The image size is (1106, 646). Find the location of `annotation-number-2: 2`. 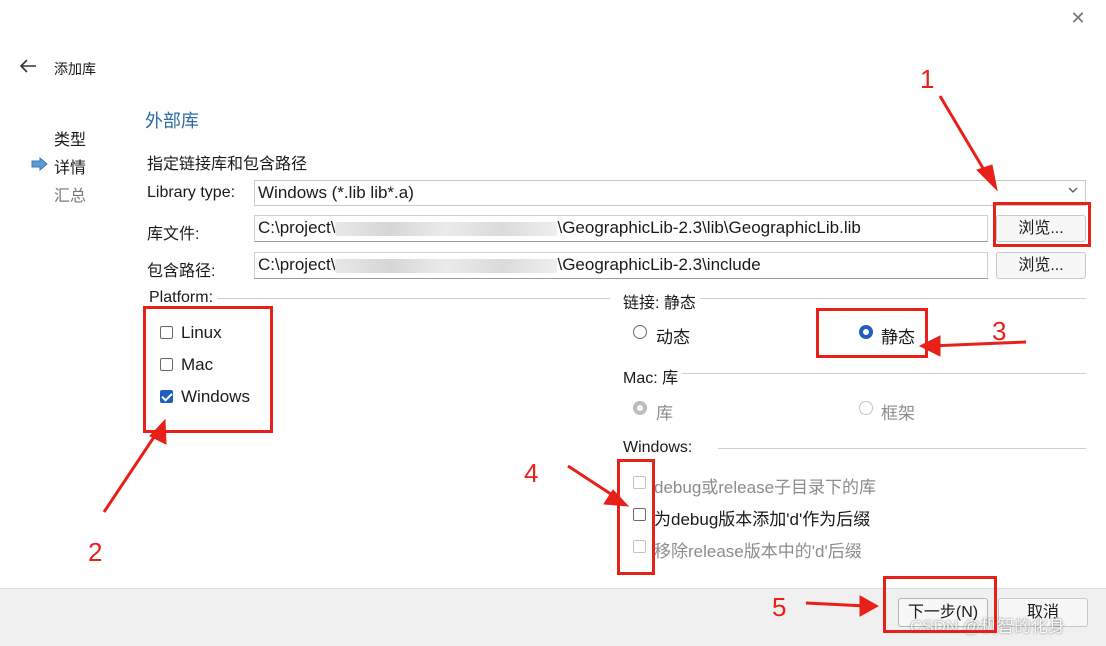

annotation-number-2: 2 is located at coordinates (95, 552).